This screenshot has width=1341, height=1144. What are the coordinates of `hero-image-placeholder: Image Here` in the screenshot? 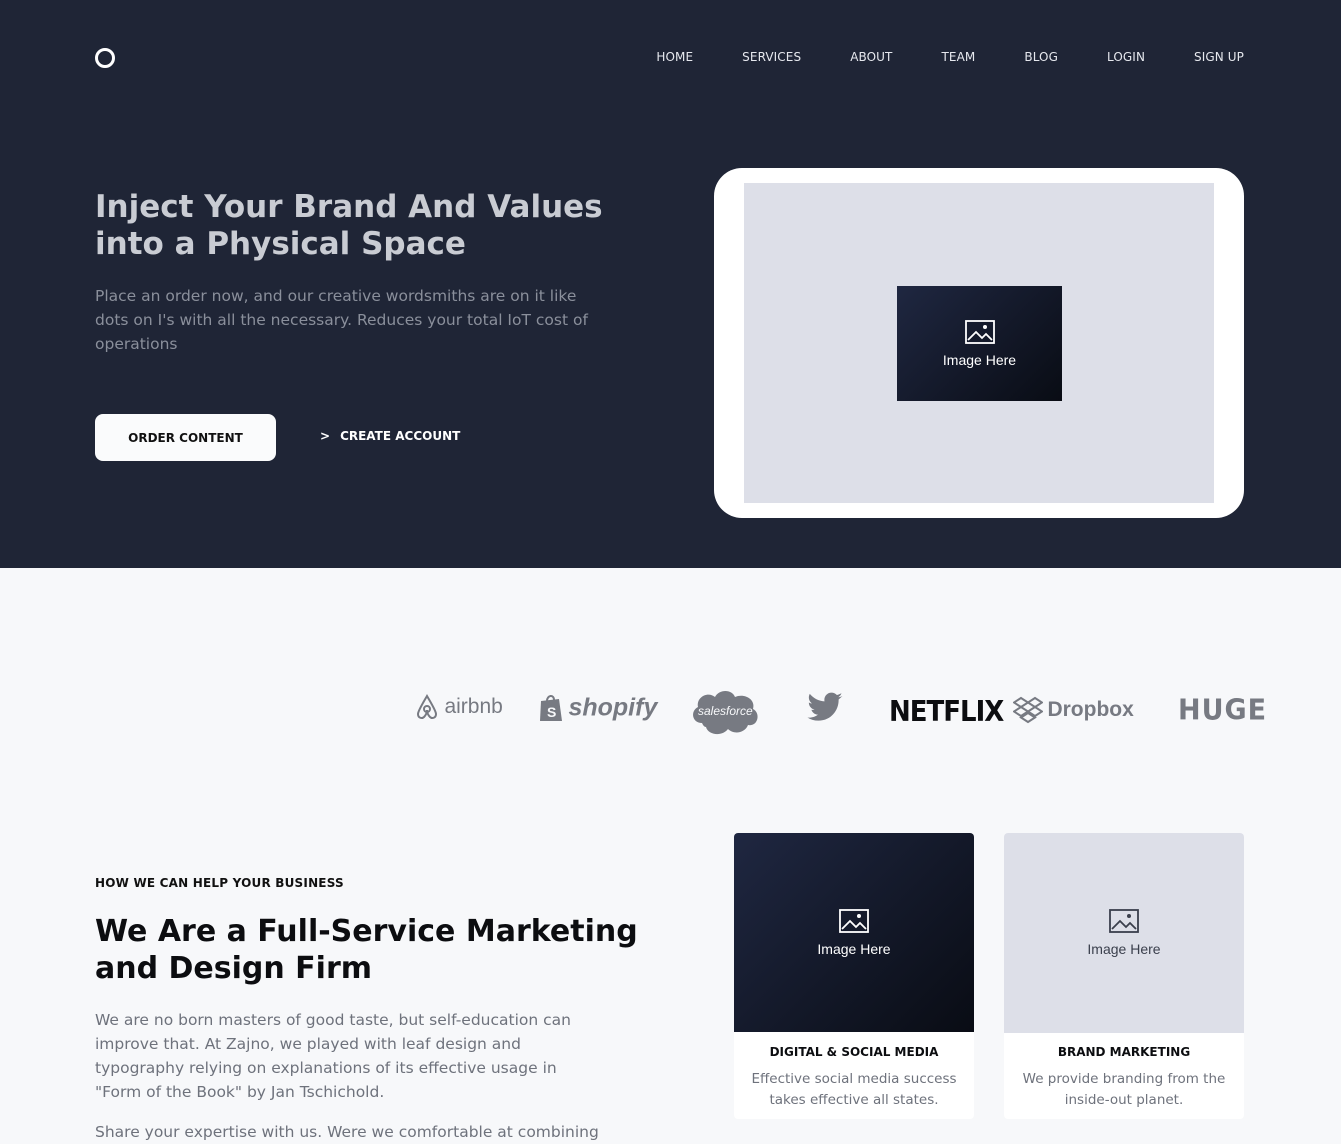 It's located at (979, 343).